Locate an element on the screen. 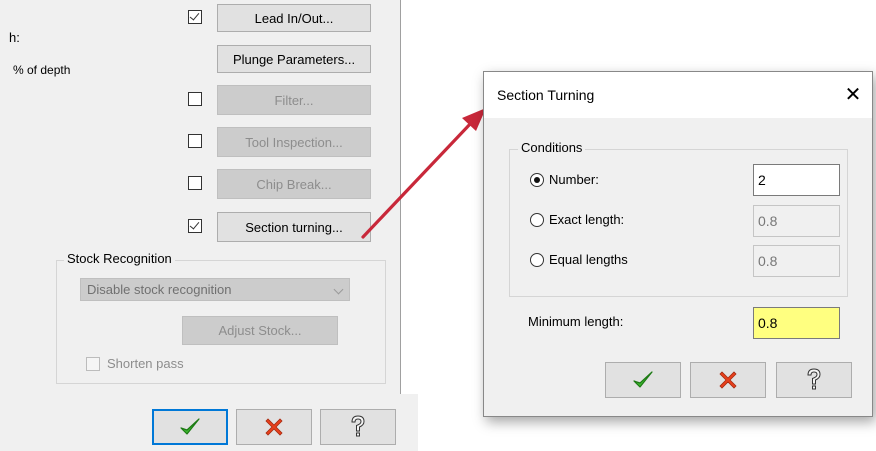 Image resolution: width=876 pixels, height=451 pixels. stock-recognition-select-value: Disable stock recognition is located at coordinates (159, 289).